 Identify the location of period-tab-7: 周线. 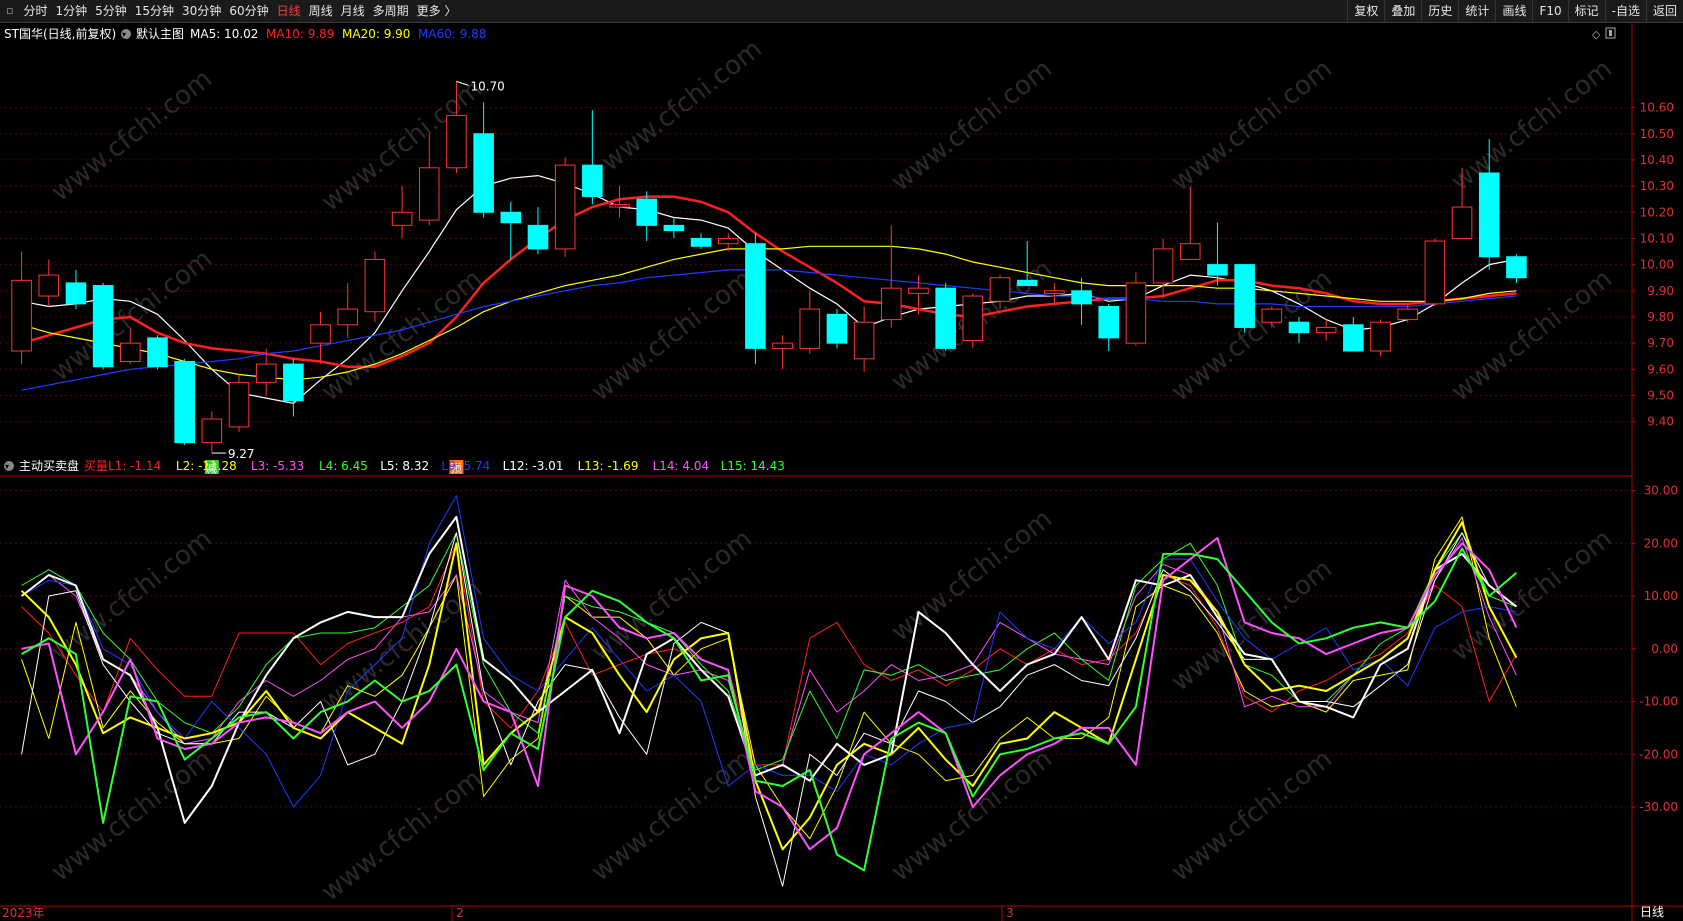
(321, 11).